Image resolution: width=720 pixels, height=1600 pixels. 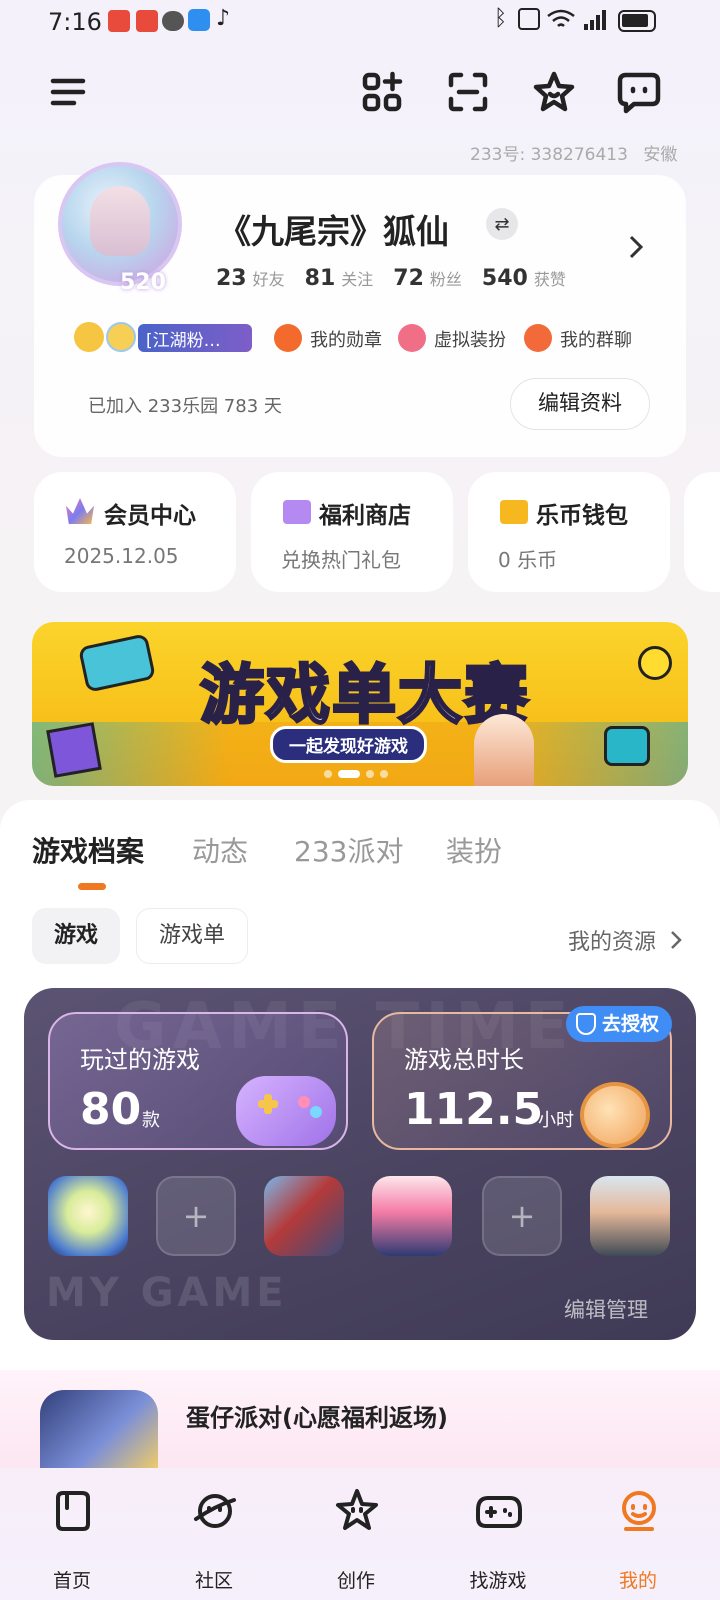 I want to click on tab-dynamics: 动态, so click(x=220, y=850).